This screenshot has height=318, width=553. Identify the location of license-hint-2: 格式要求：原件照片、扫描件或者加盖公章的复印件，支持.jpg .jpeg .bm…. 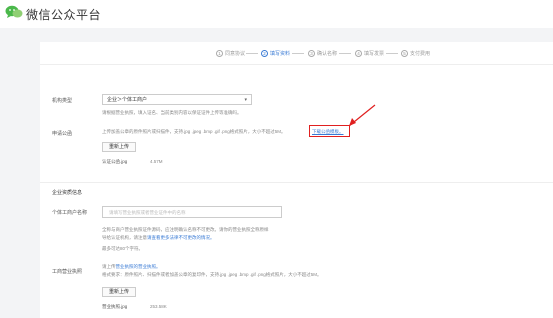
(212, 274).